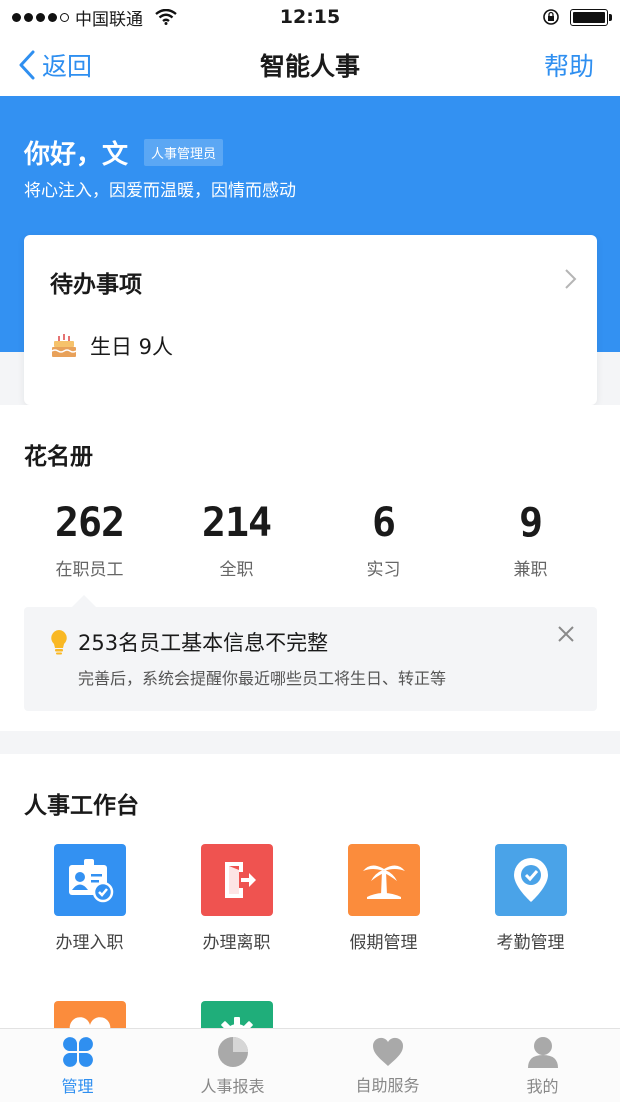 Image resolution: width=620 pixels, height=1102 pixels. What do you see at coordinates (232, 1086) in the screenshot?
I see `tab-label: 人事报表` at bounding box center [232, 1086].